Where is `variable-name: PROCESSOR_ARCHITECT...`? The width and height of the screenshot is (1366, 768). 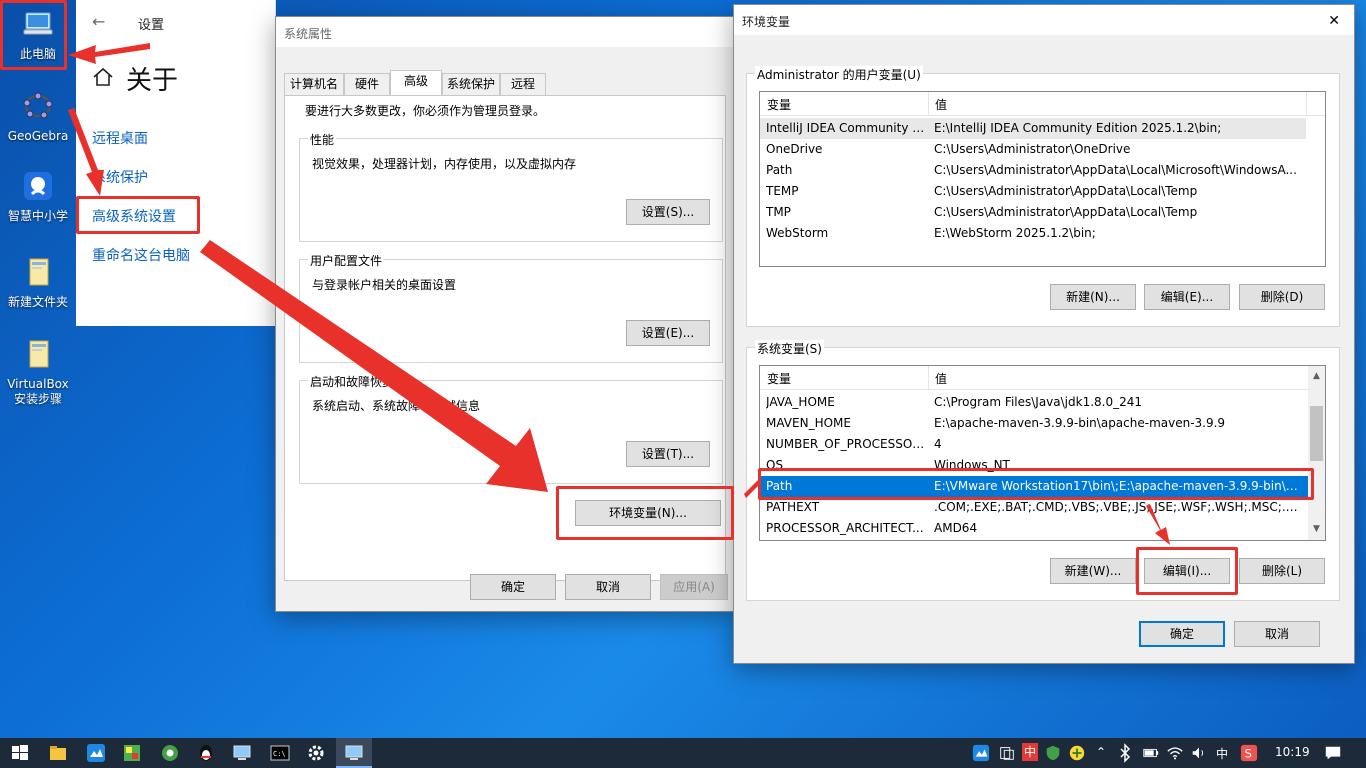 variable-name: PROCESSOR_ARCHITECT... is located at coordinates (845, 528).